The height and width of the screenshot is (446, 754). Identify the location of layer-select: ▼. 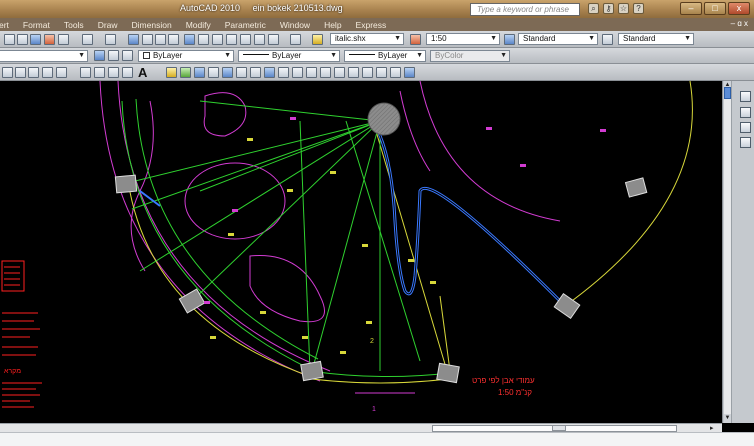
(44, 56).